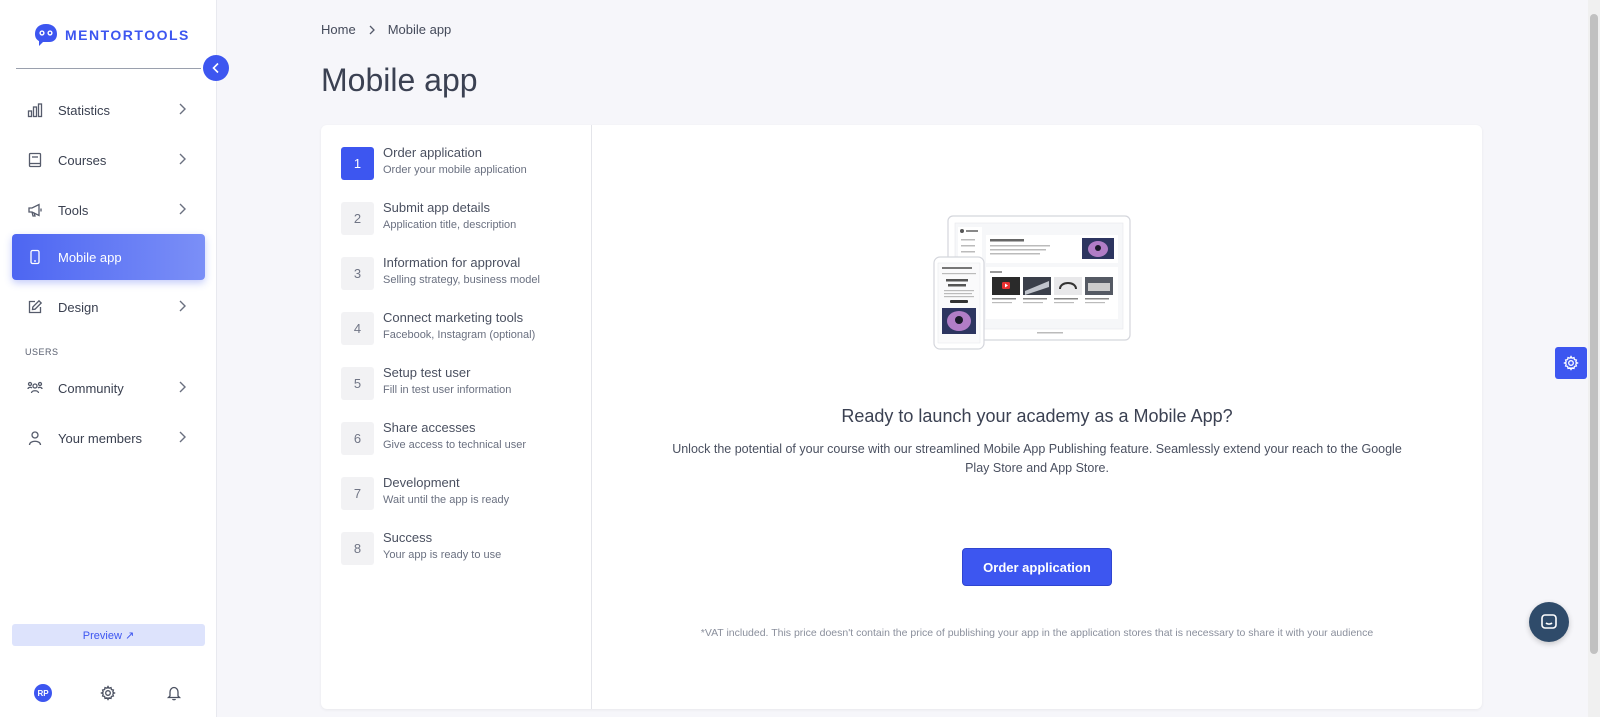 Image resolution: width=1600 pixels, height=717 pixels. I want to click on scrollbar-thumb, so click(1594, 334).